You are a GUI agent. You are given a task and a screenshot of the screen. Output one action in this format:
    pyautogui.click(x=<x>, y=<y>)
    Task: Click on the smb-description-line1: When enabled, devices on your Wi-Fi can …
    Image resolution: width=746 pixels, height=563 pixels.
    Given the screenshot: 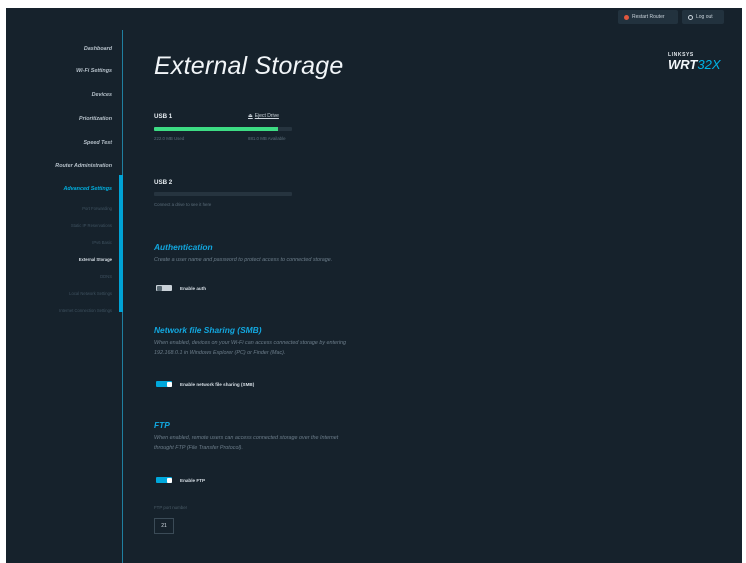 What is the action you would take?
    pyautogui.click(x=250, y=343)
    